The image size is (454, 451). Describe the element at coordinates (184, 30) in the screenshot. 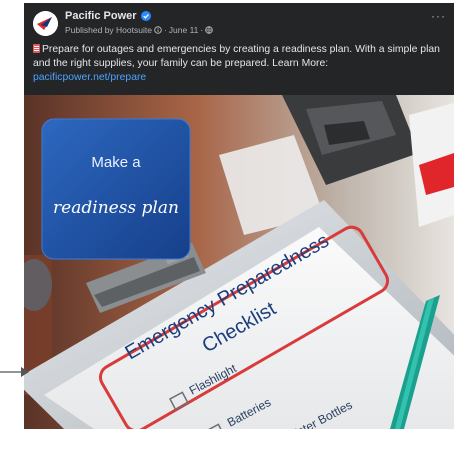

I see `post-date: June 11` at that location.